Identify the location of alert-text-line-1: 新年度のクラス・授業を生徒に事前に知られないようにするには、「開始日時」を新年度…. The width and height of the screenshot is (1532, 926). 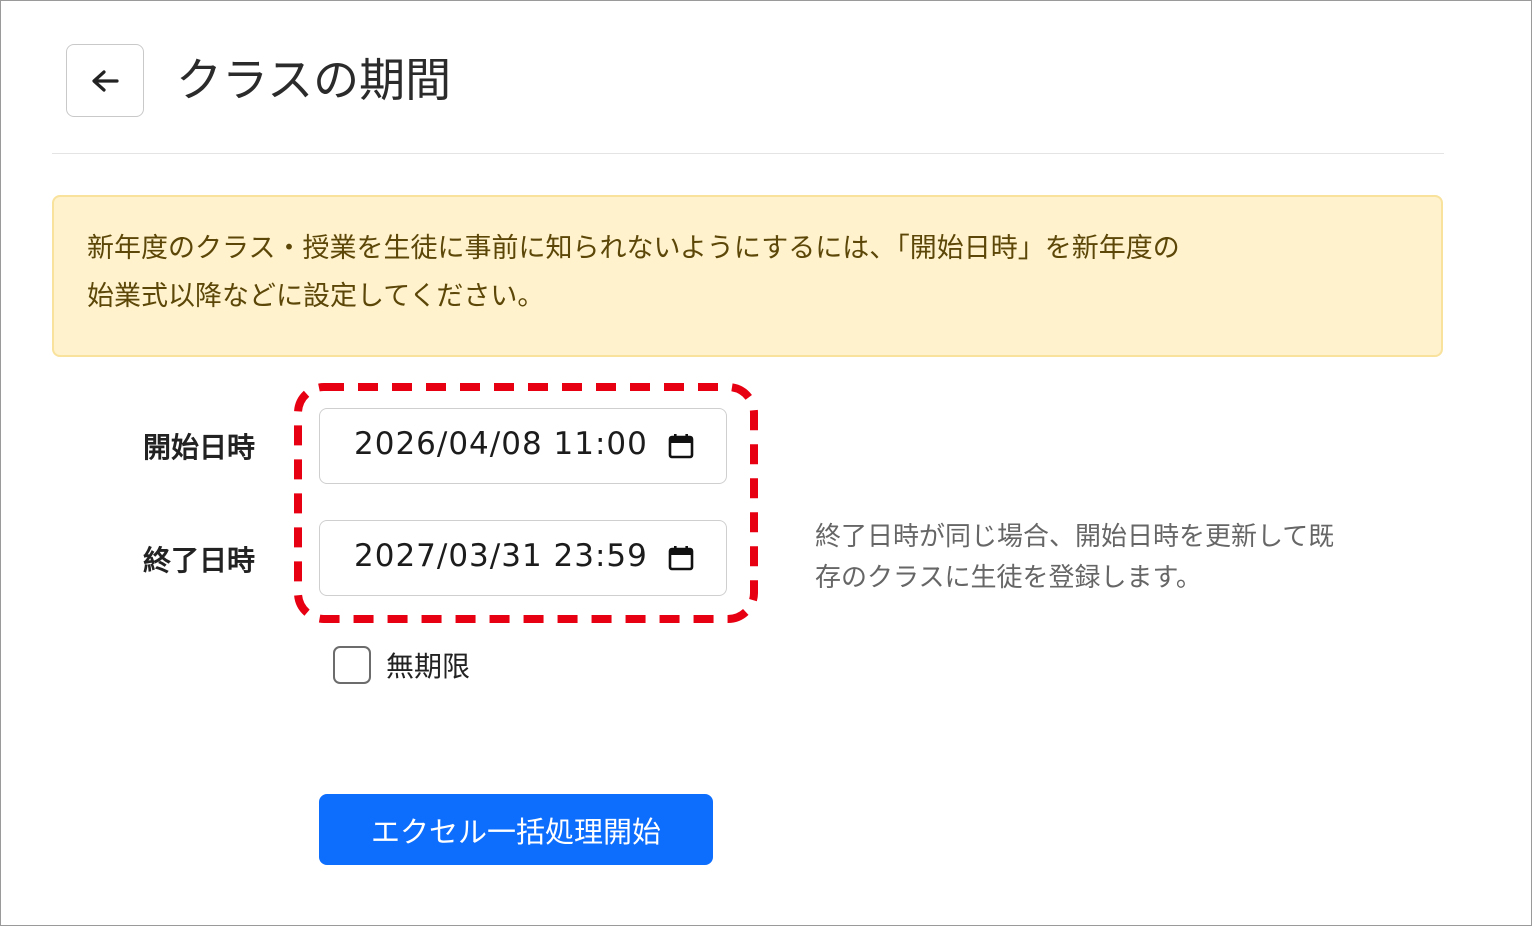
(633, 248).